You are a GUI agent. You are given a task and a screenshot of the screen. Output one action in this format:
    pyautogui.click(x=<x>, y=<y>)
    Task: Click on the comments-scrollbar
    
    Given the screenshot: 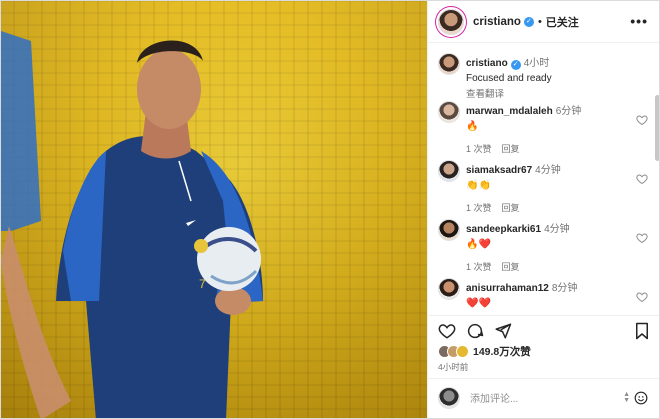 What is the action you would take?
    pyautogui.click(x=657, y=128)
    